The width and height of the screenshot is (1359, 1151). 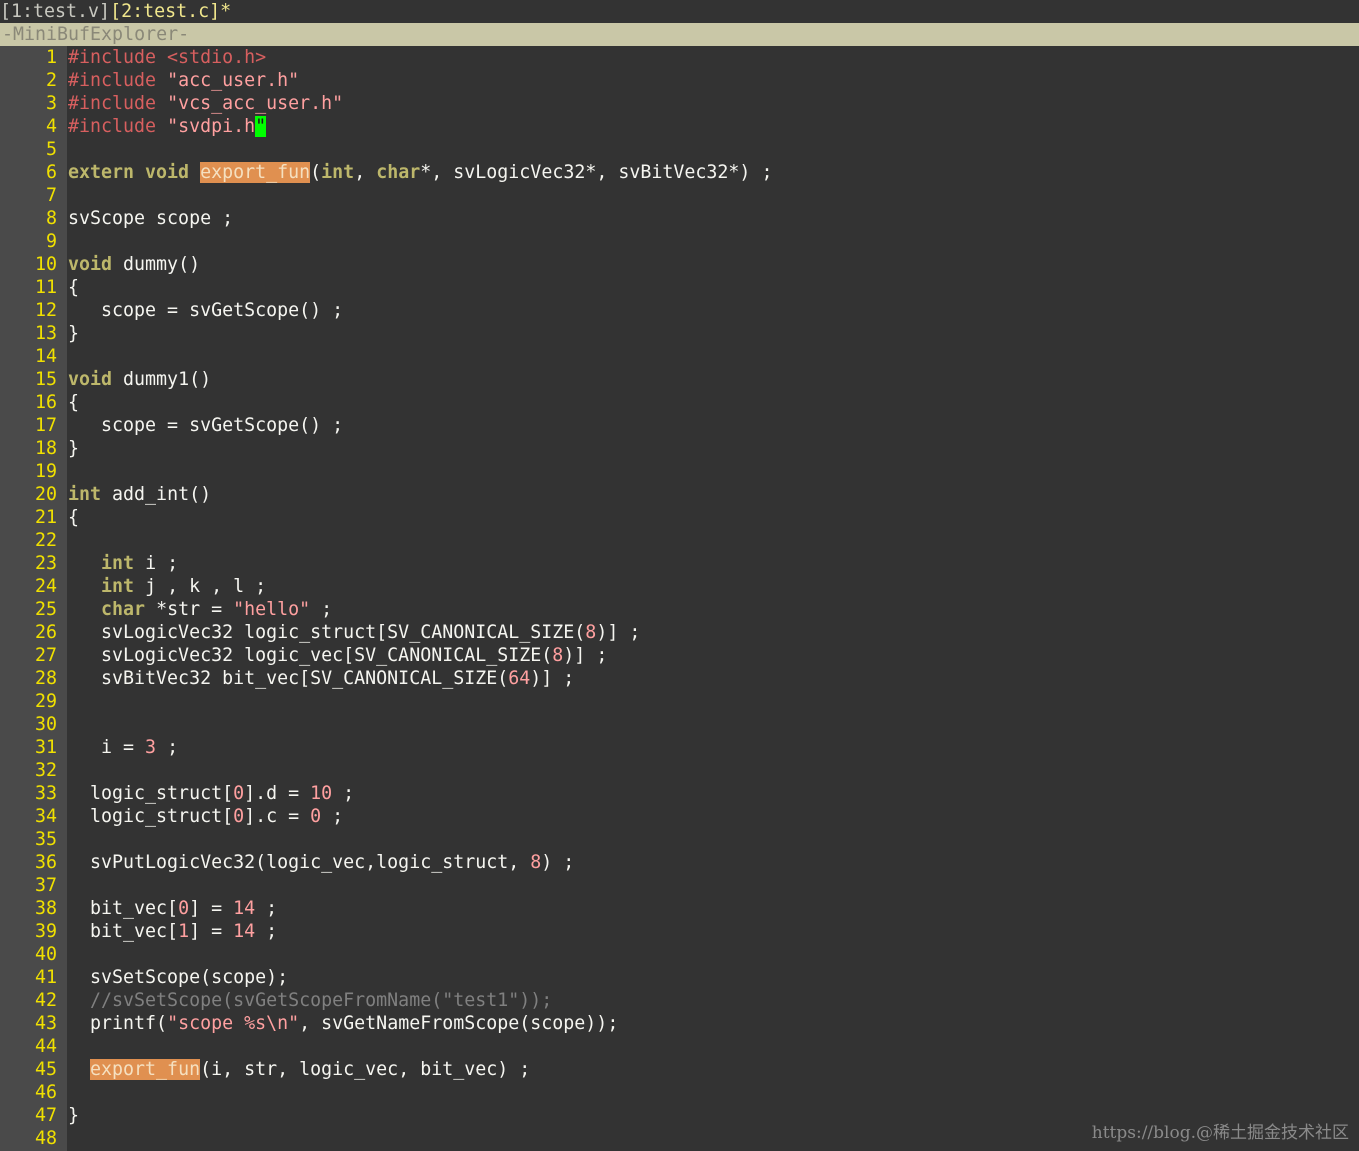 What do you see at coordinates (45, 425) in the screenshot?
I see `line-number: 17` at bounding box center [45, 425].